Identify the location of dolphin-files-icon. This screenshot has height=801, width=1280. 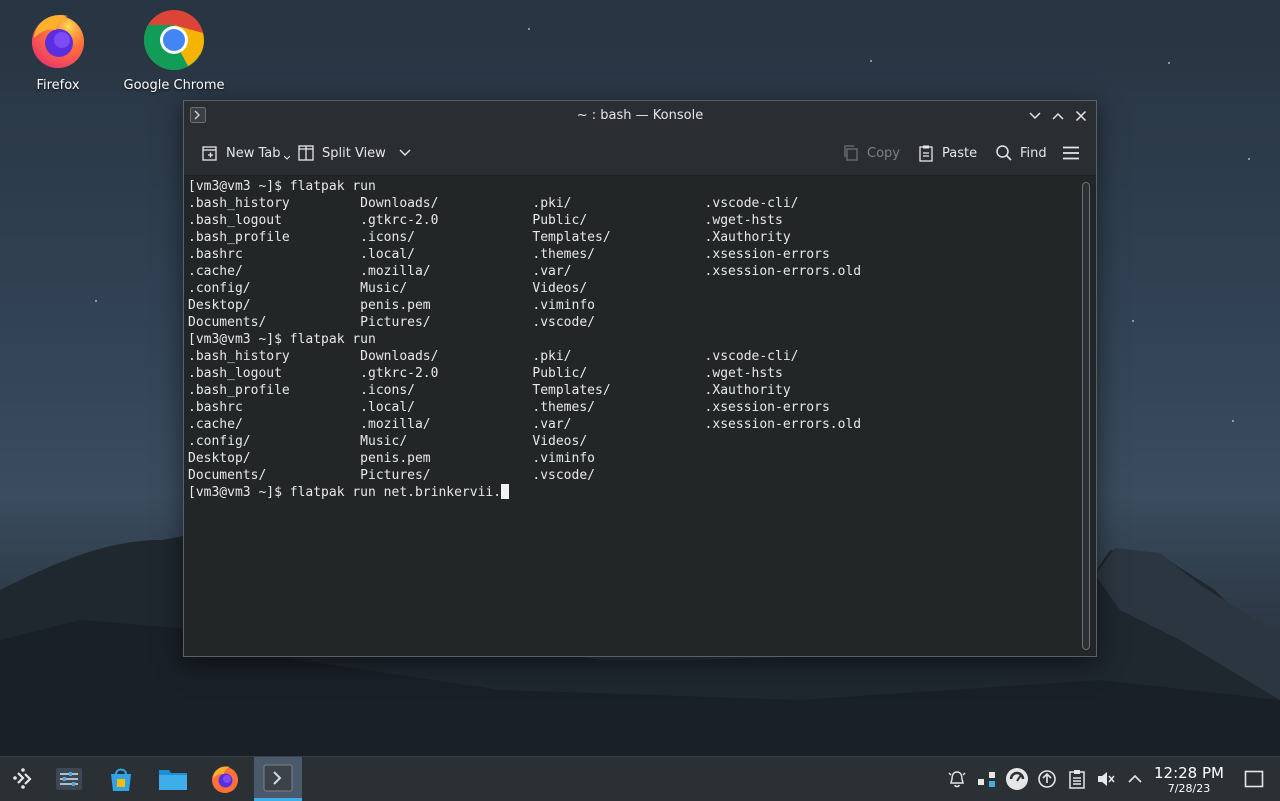
(173, 780).